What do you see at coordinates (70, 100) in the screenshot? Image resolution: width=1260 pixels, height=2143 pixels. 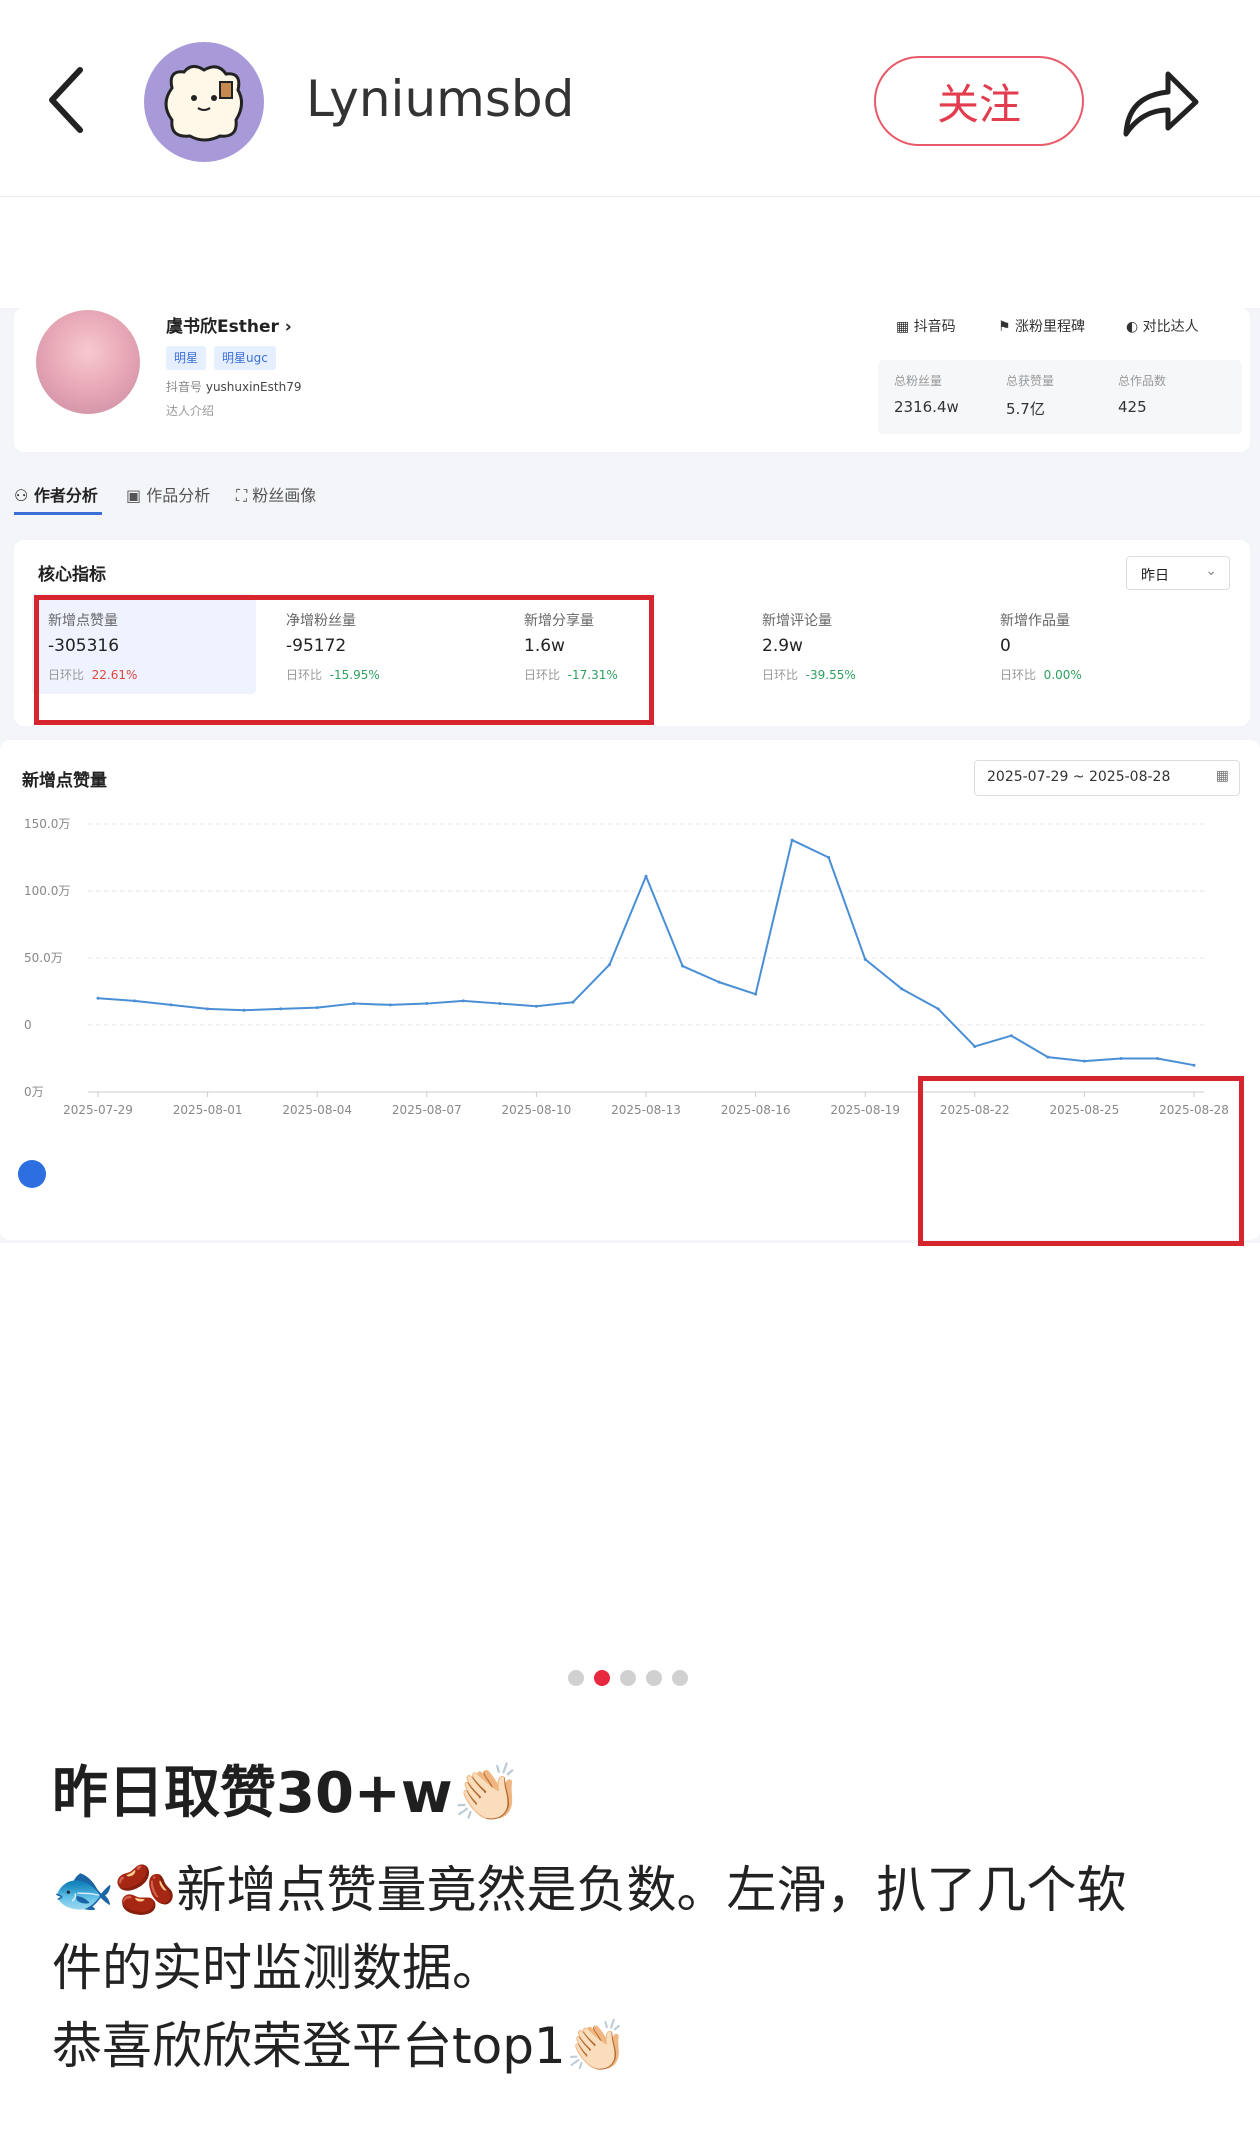 I see `back-arrow-icon` at bounding box center [70, 100].